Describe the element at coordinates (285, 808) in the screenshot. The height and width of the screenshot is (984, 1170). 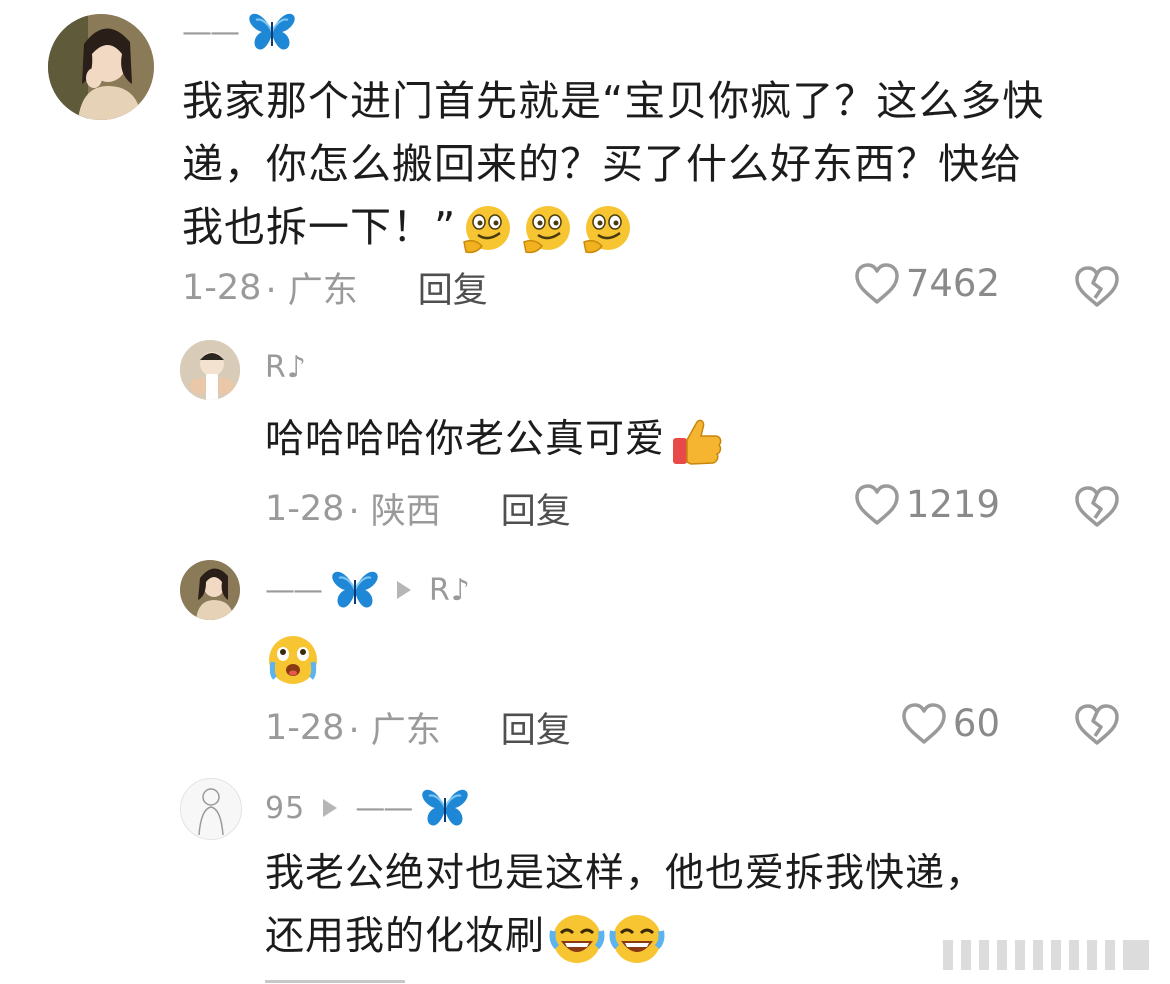
I see `author-name: 95` at that location.